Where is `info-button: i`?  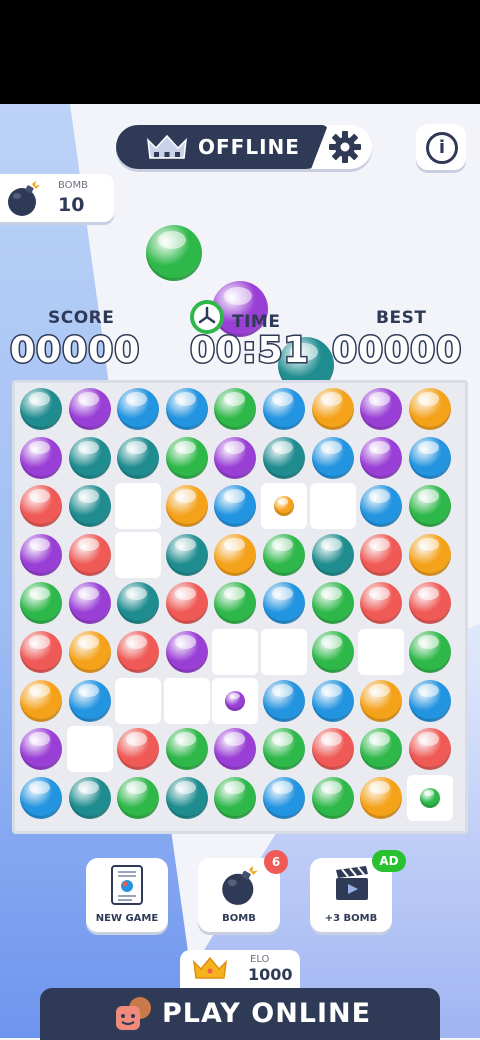 info-button: i is located at coordinates (441, 147).